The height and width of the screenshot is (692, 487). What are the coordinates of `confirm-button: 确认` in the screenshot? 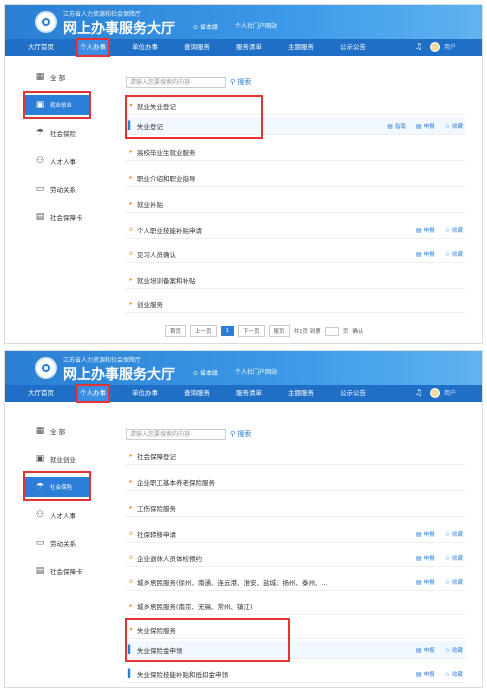 It's located at (357, 331).